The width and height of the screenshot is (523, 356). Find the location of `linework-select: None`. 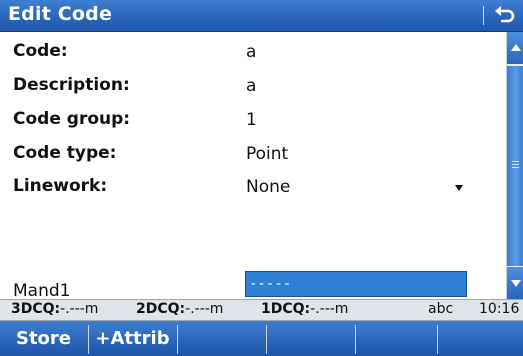

linework-select: None is located at coordinates (268, 187).